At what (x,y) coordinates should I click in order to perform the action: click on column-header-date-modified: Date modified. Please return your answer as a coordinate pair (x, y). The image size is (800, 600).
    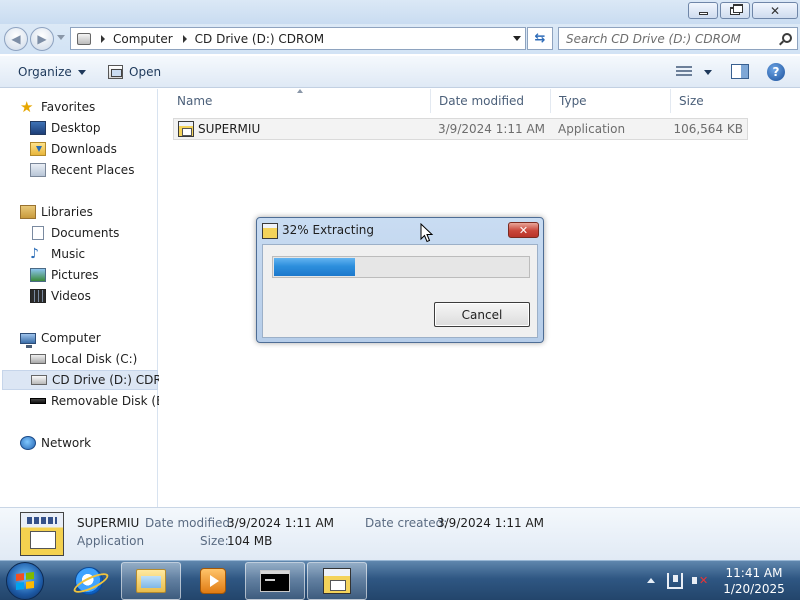
    Looking at the image, I should click on (491, 101).